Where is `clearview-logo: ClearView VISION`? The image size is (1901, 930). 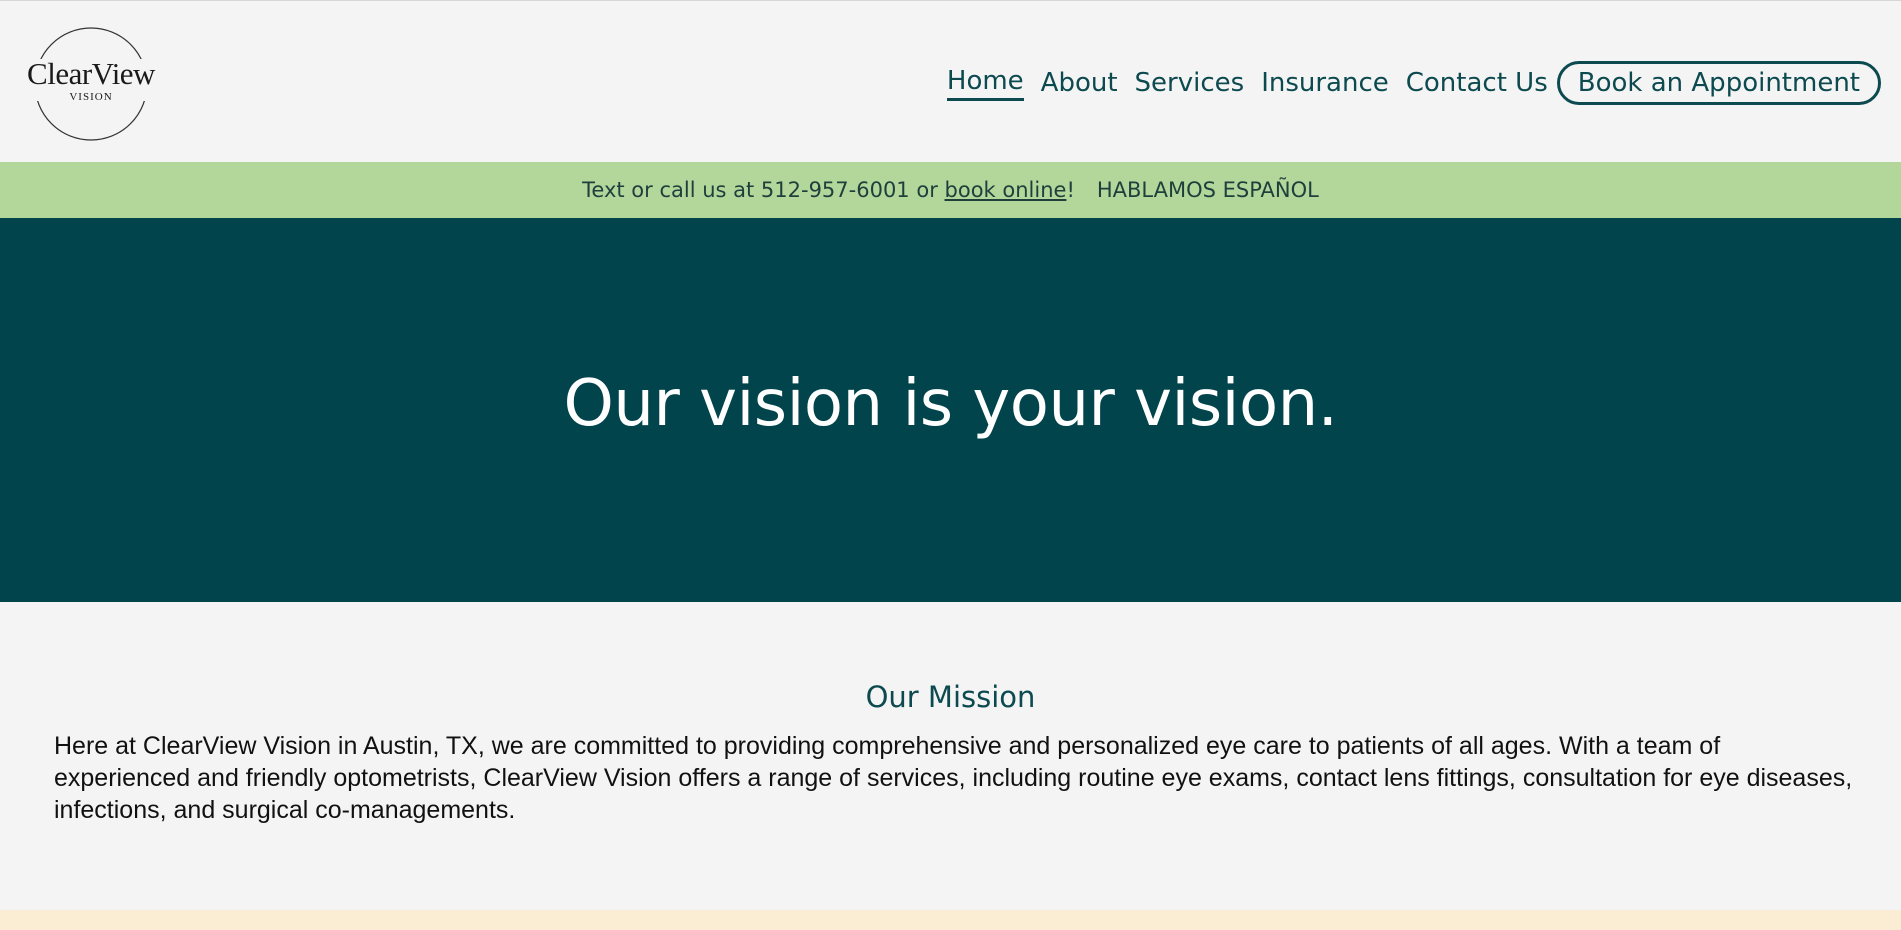 clearview-logo: ClearView VISION is located at coordinates (91, 84).